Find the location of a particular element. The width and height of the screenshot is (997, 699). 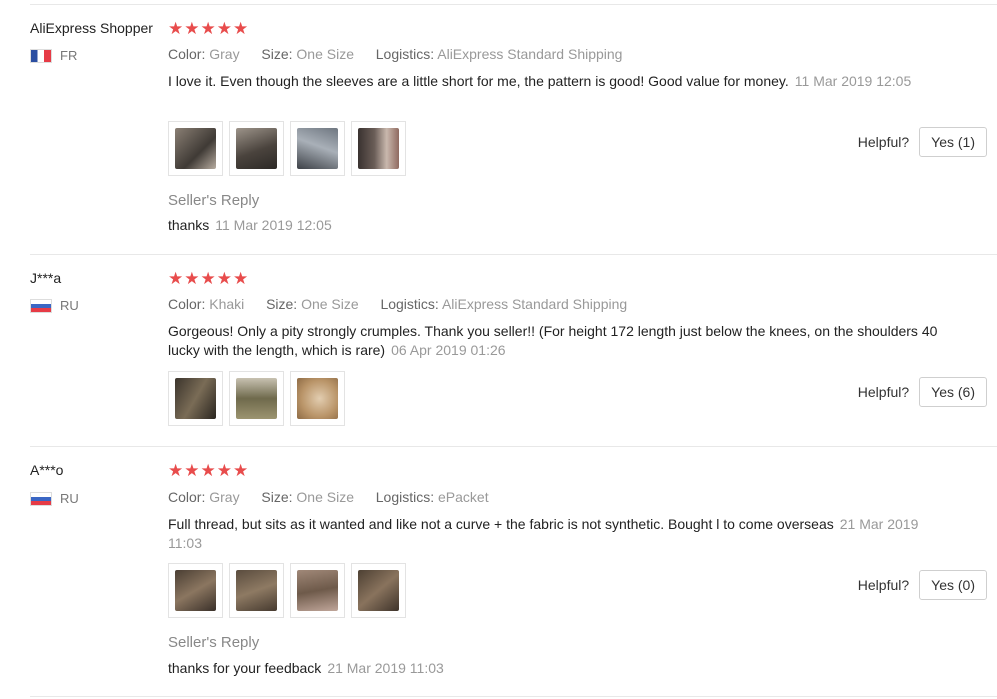

helpful-vote: Helpful? Yes (1) is located at coordinates (922, 142).